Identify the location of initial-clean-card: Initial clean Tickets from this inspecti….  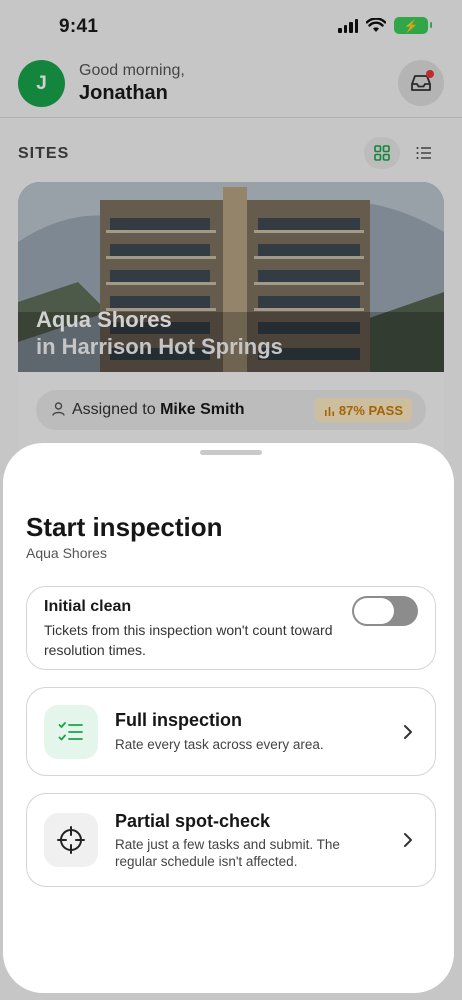
(231, 628).